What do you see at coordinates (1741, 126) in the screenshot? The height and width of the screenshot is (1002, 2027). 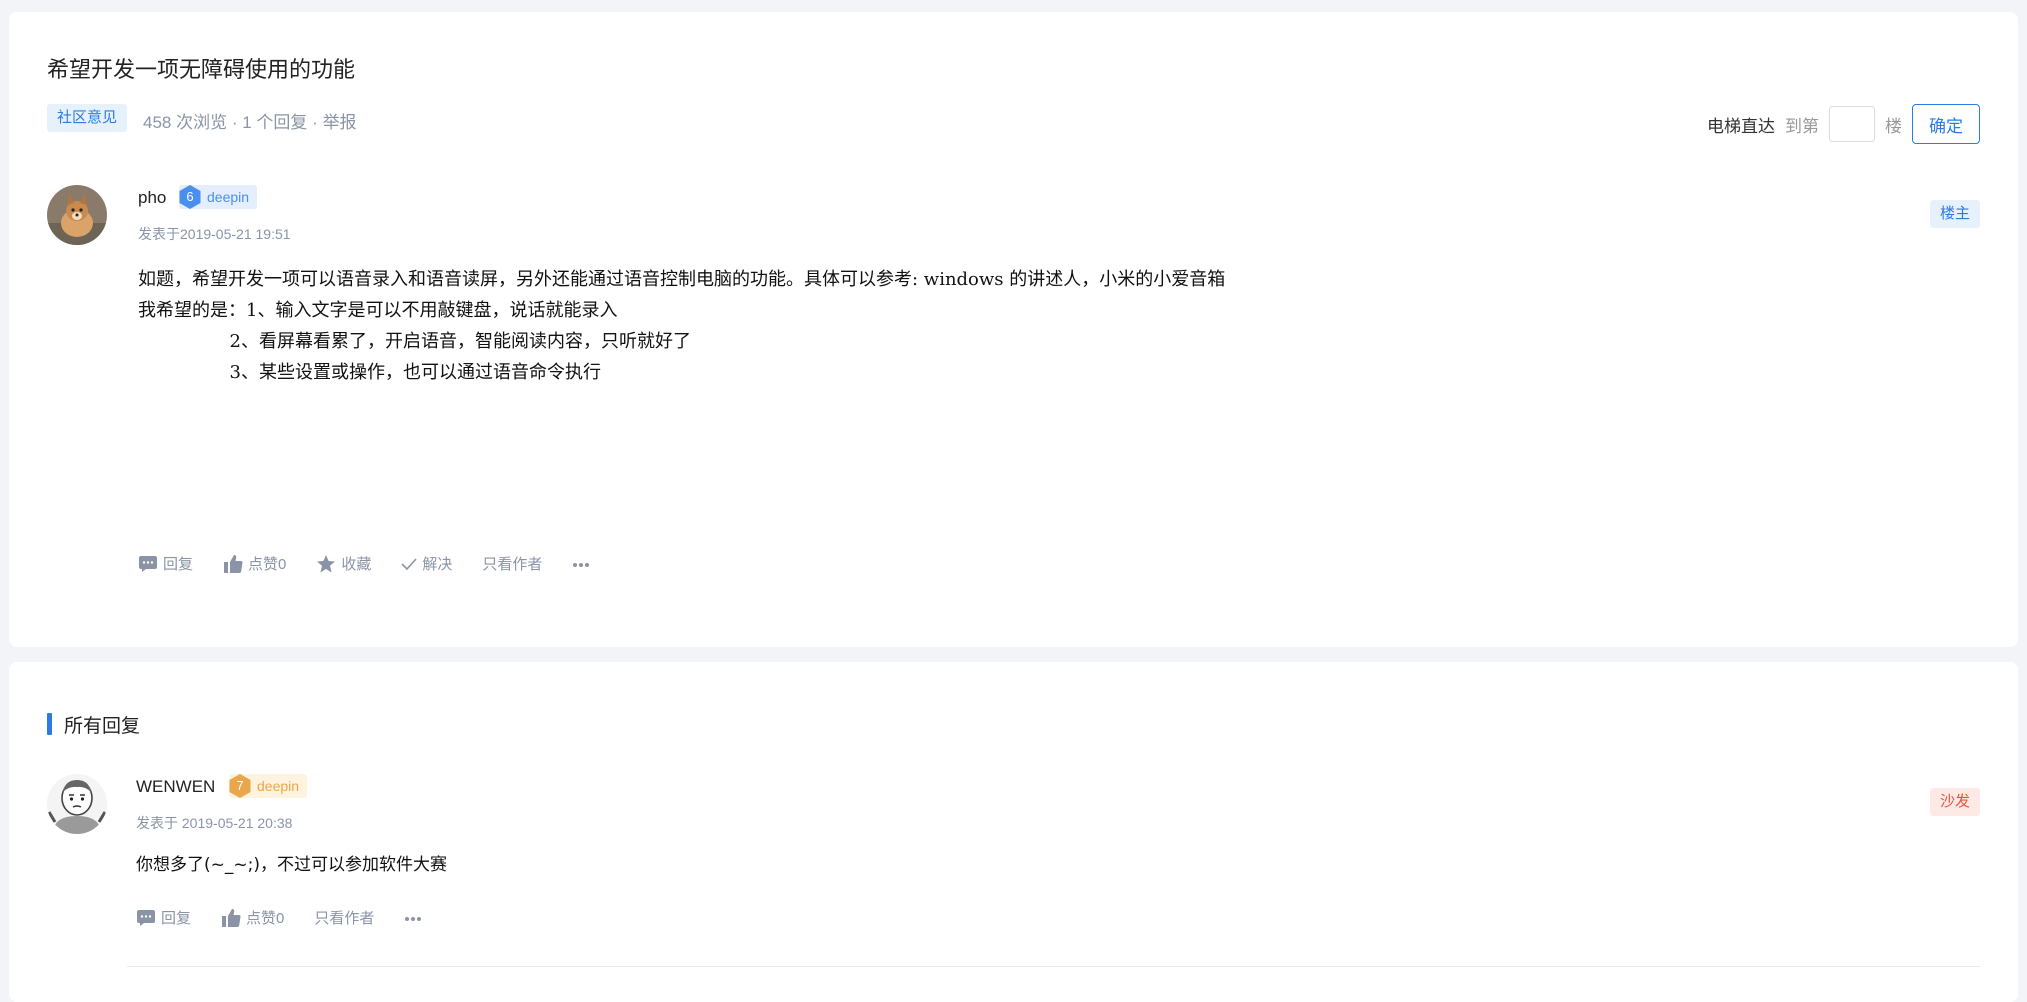 I see `floor-jump-label: 电梯直达` at bounding box center [1741, 126].